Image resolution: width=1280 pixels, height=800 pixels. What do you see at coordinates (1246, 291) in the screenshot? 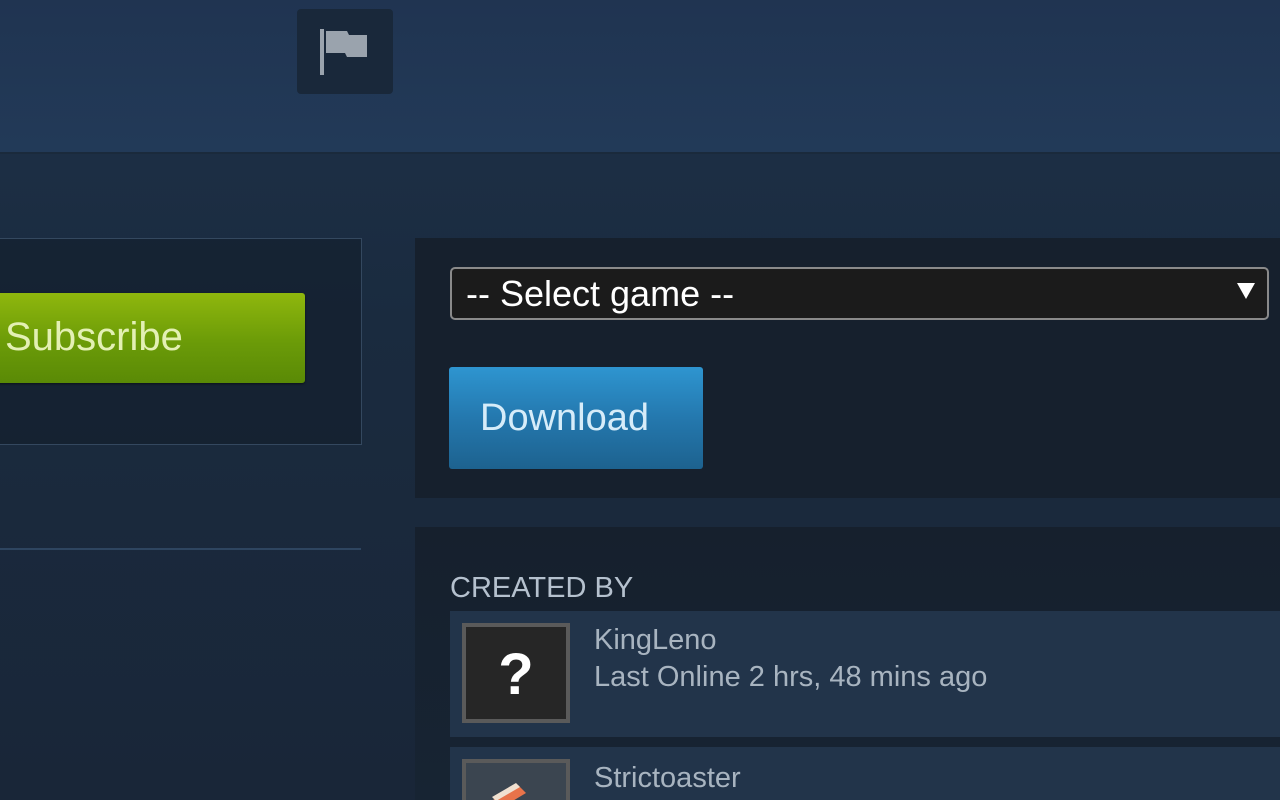
I see `dropdown-arrow-icon` at bounding box center [1246, 291].